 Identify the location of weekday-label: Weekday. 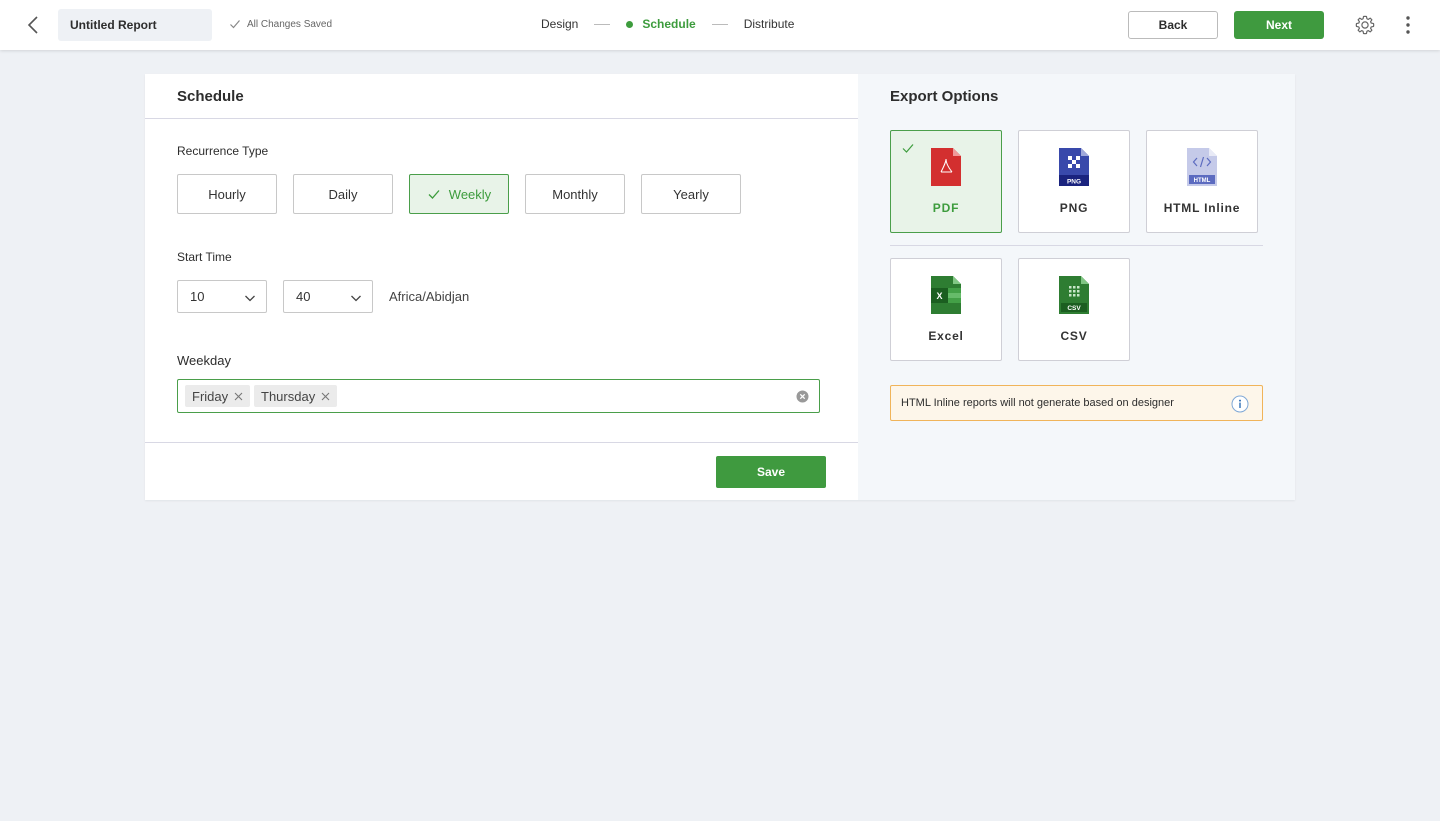
(204, 360).